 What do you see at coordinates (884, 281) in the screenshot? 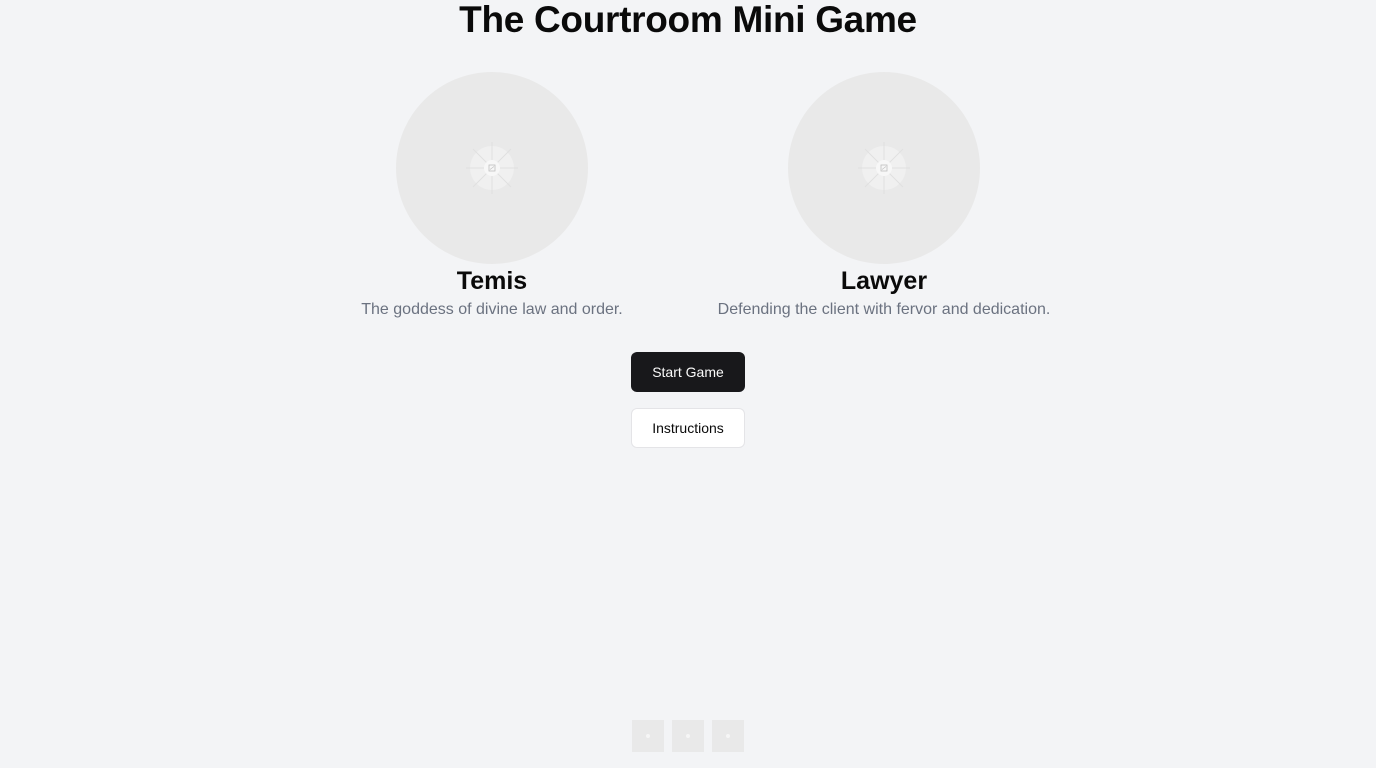
I see `character-name: Lawyer` at bounding box center [884, 281].